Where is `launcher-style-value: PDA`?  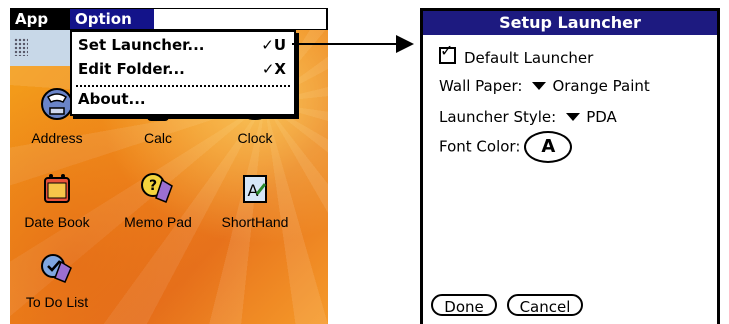
launcher-style-value: PDA is located at coordinates (601, 117).